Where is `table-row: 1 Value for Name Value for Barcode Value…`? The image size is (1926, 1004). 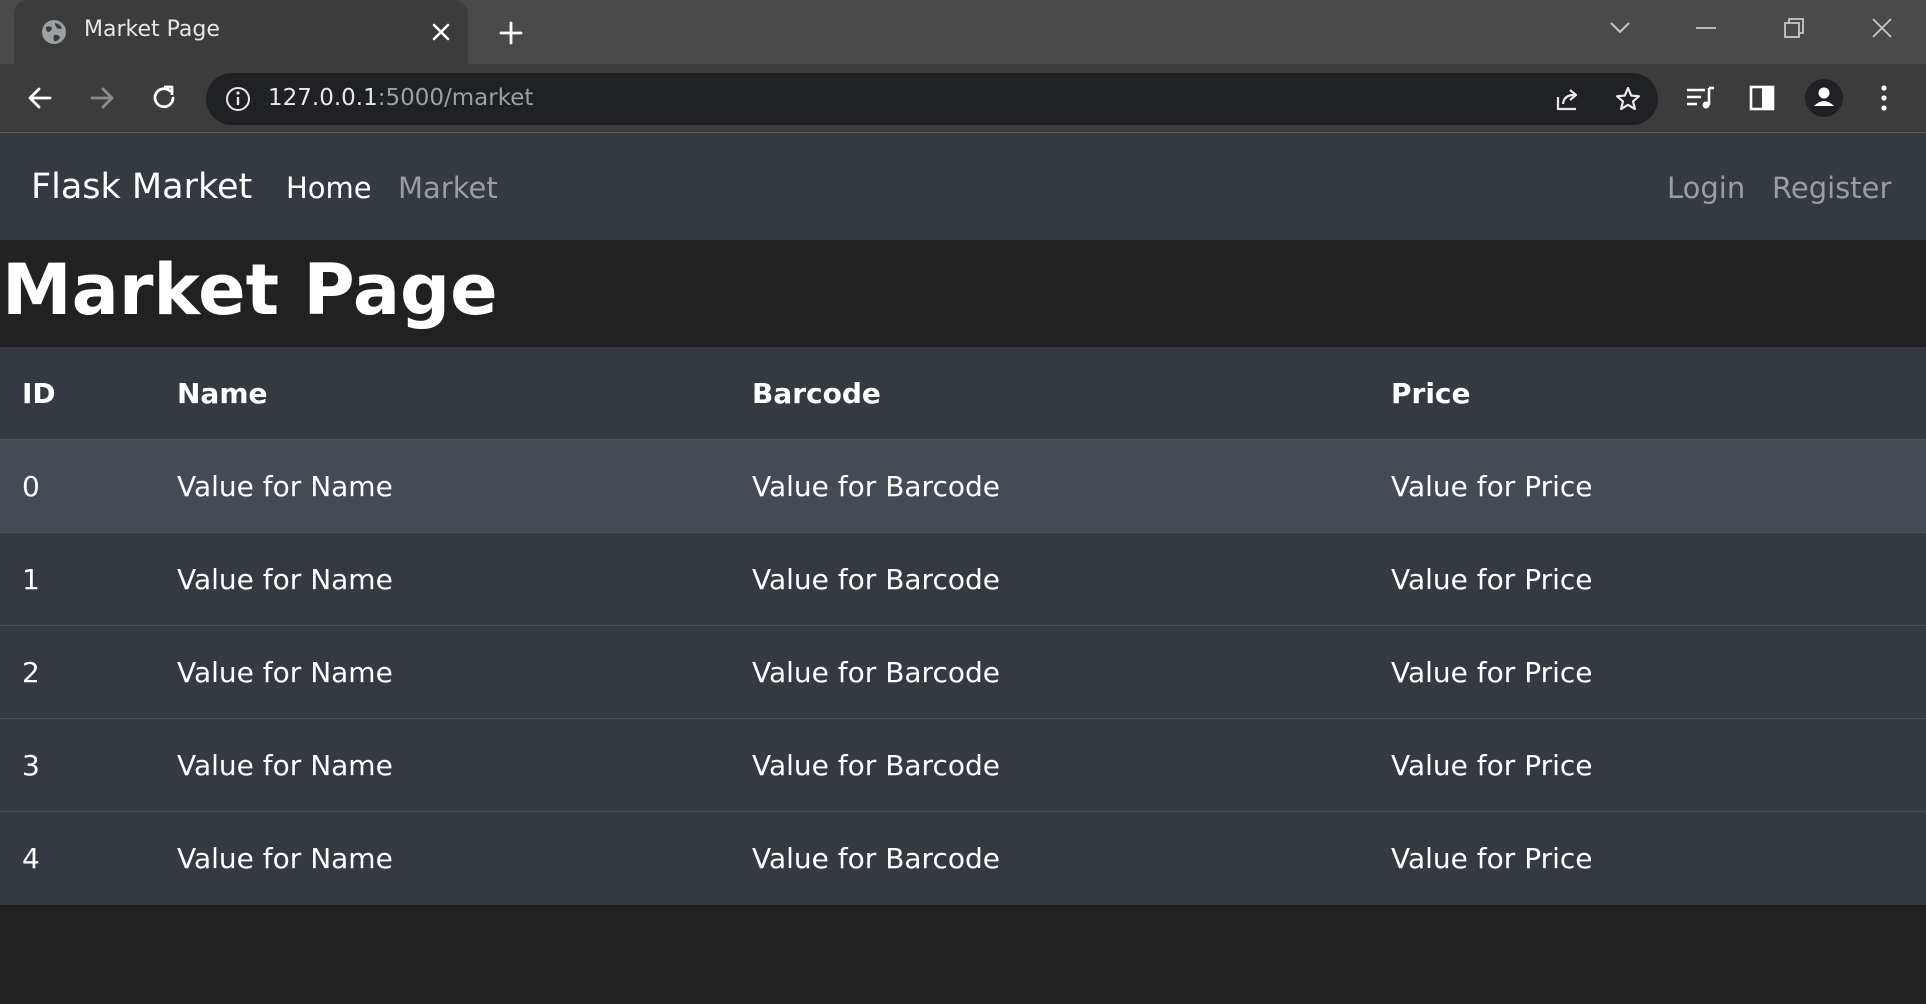
table-row: 1 Value for Name Value for Barcode Value… is located at coordinates (963, 579).